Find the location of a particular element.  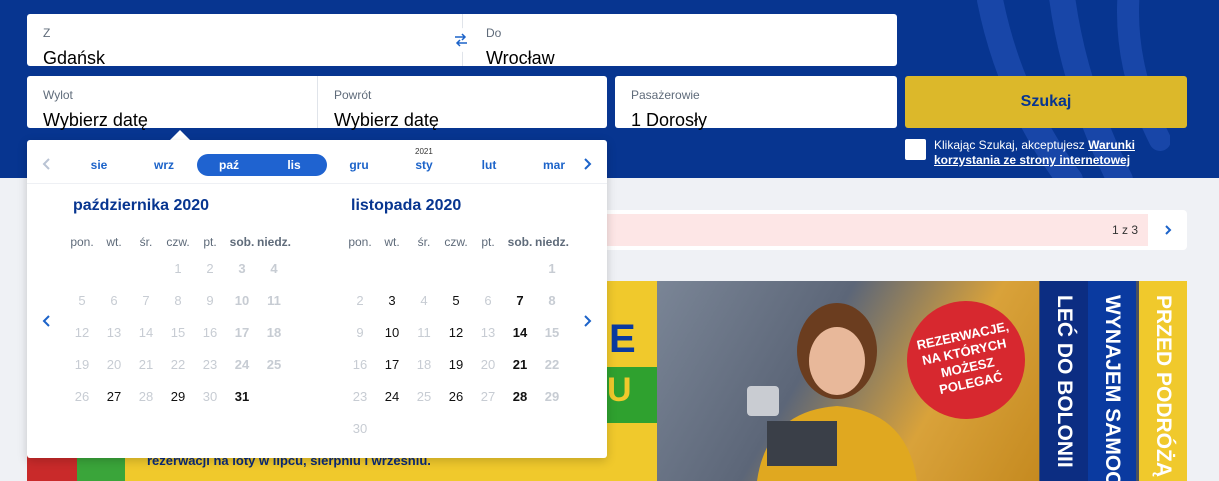

chevron-right-icon is located at coordinates (588, 321).